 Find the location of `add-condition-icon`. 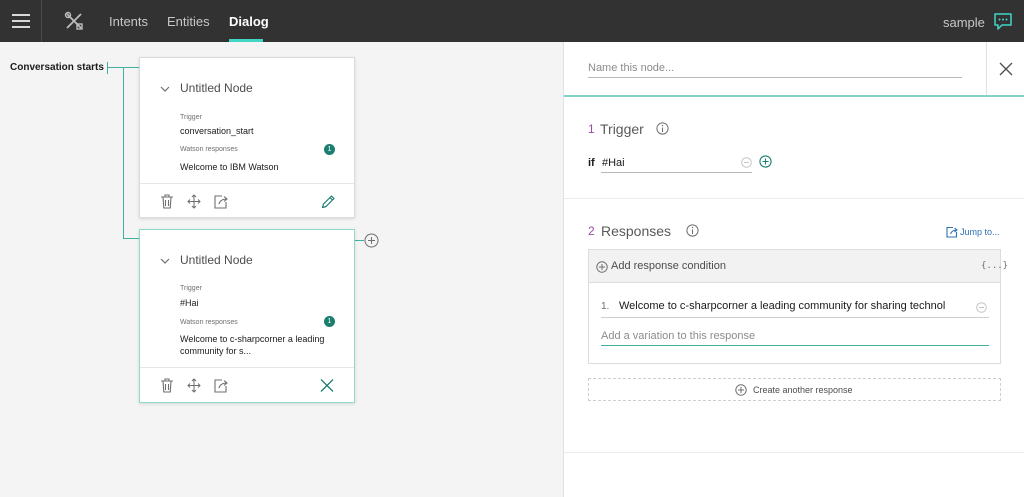

add-condition-icon is located at coordinates (765, 161).